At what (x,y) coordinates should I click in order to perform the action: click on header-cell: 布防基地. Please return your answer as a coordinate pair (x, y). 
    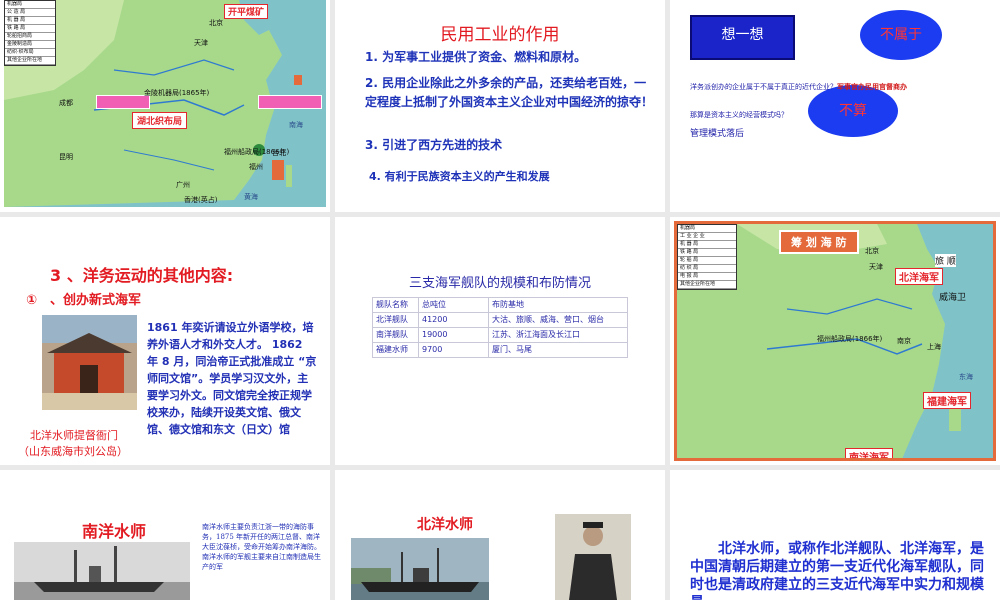
    Looking at the image, I should click on (558, 305).